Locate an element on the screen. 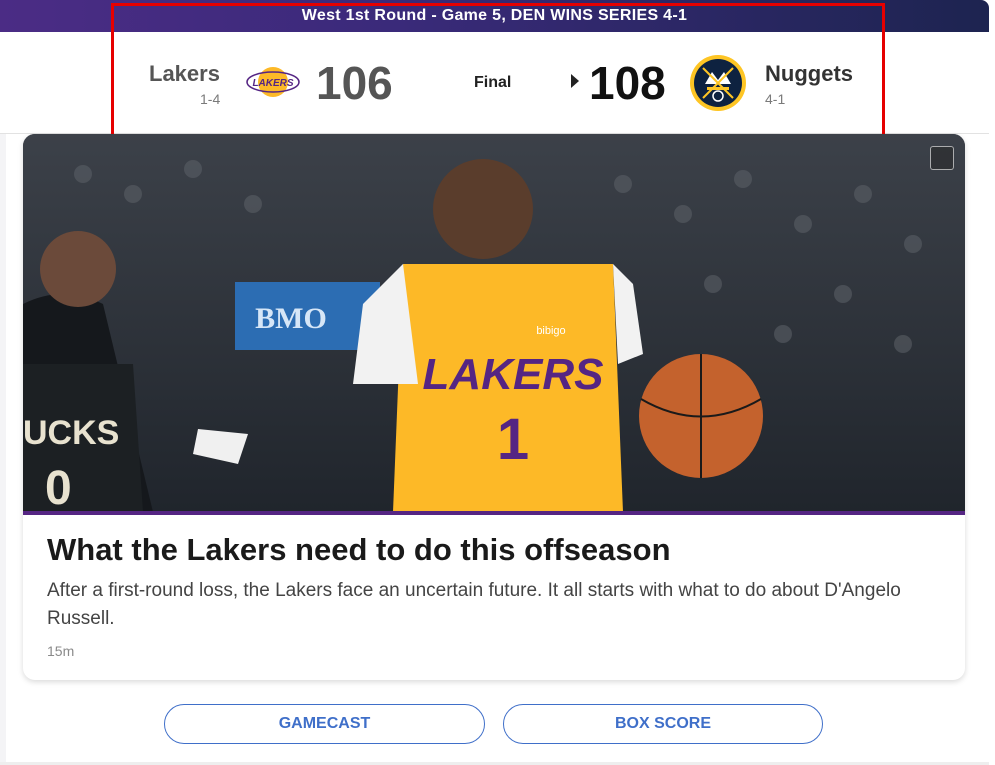  opponent-jersey-number: 0 is located at coordinates (58, 487).